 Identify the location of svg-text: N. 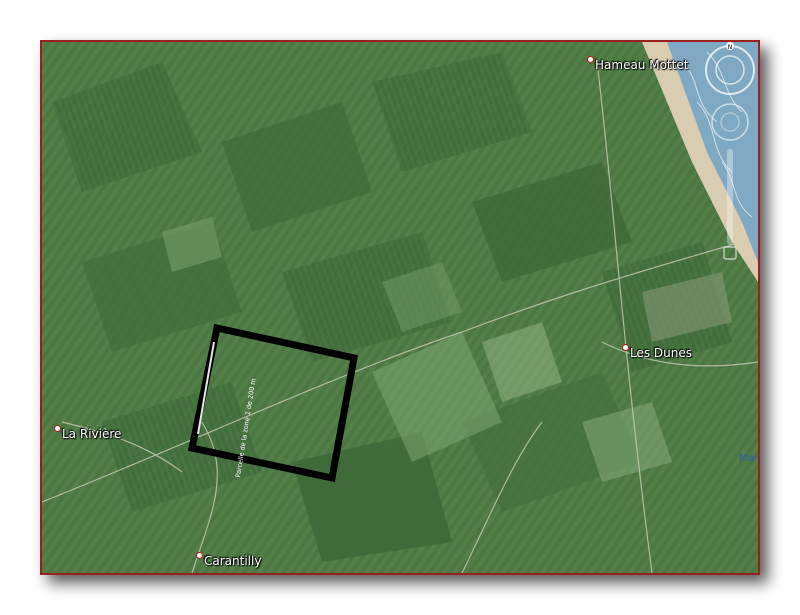
(730, 47).